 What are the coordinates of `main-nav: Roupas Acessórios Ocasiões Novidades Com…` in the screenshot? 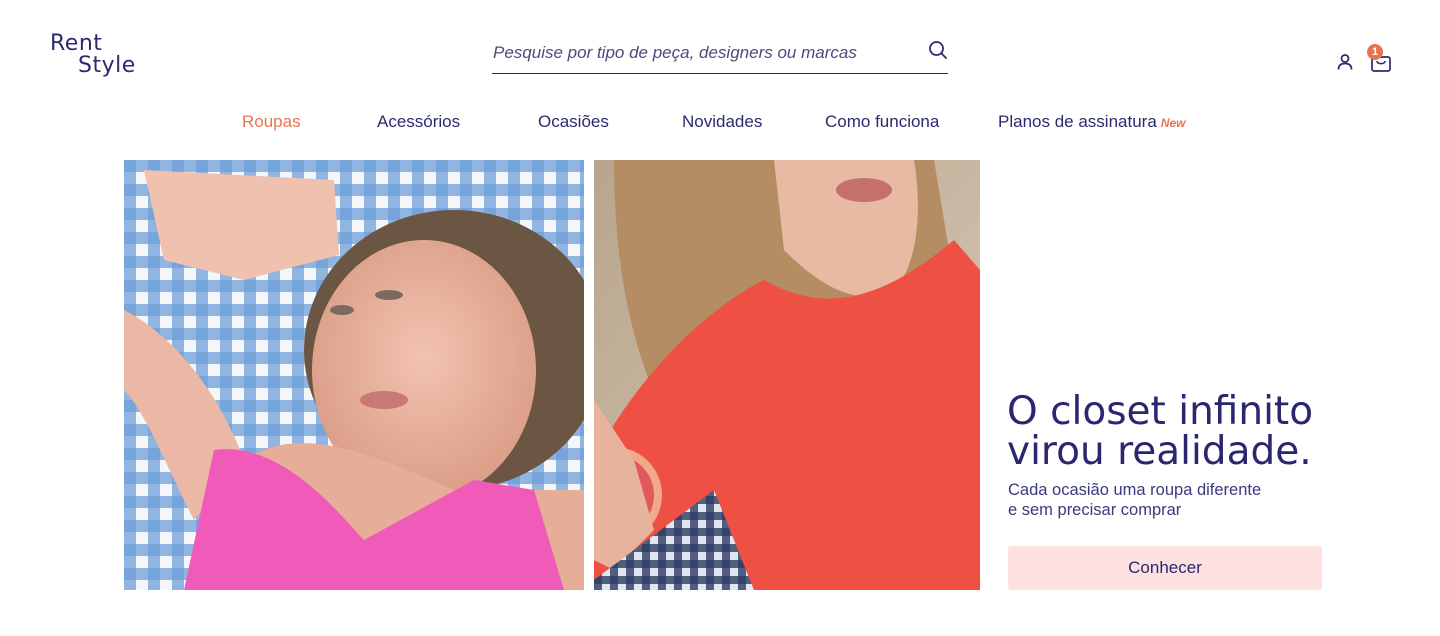 It's located at (720, 123).